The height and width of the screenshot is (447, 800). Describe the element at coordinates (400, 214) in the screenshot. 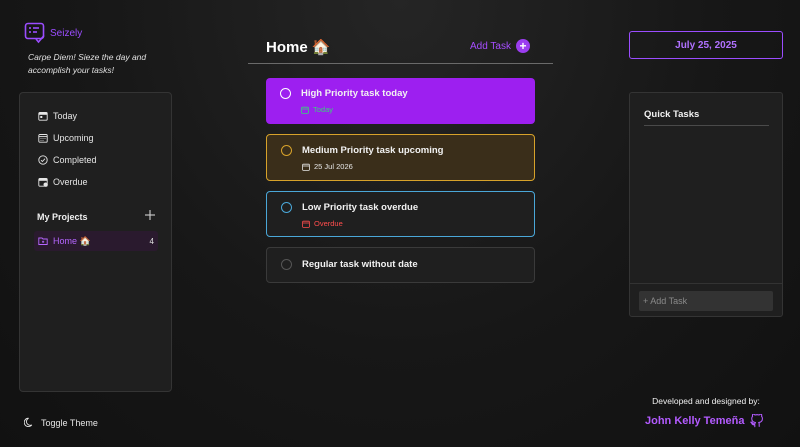

I see `task-card: Low Priority task overdue Overdue` at that location.